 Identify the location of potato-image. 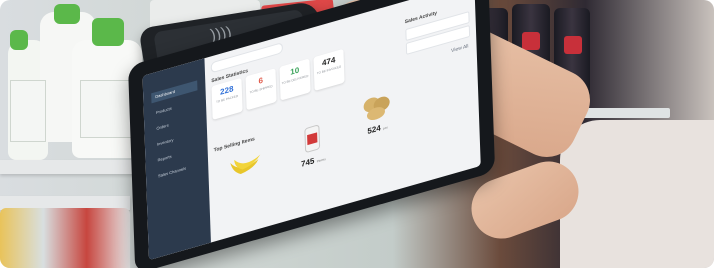
(376, 108).